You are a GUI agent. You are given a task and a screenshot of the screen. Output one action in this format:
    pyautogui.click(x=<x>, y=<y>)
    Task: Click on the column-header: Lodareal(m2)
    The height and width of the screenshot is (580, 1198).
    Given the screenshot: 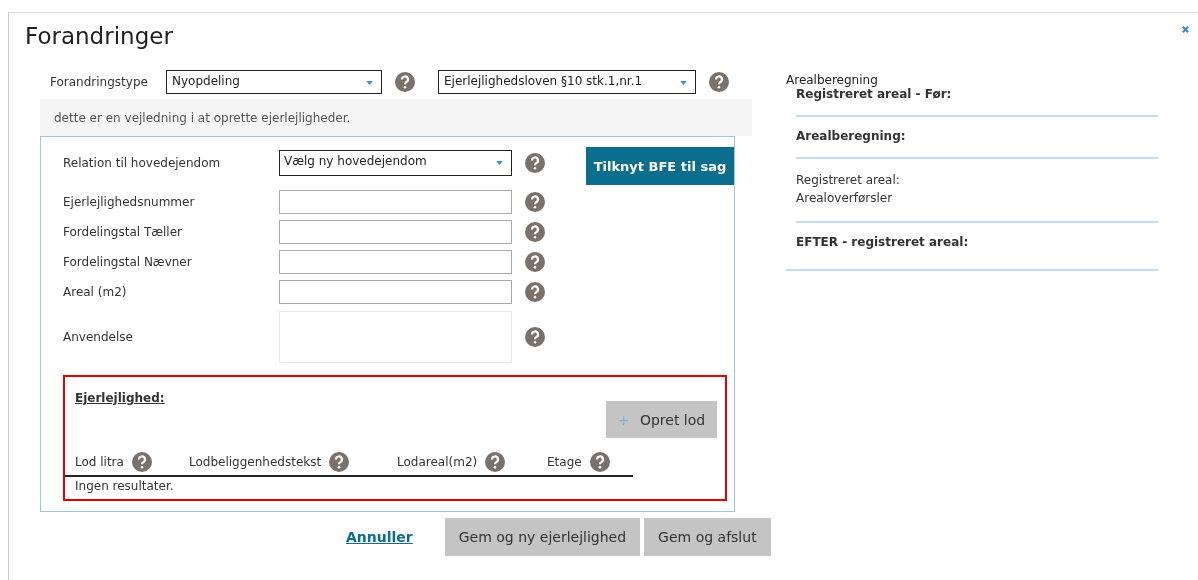 What is the action you would take?
    pyautogui.click(x=437, y=462)
    